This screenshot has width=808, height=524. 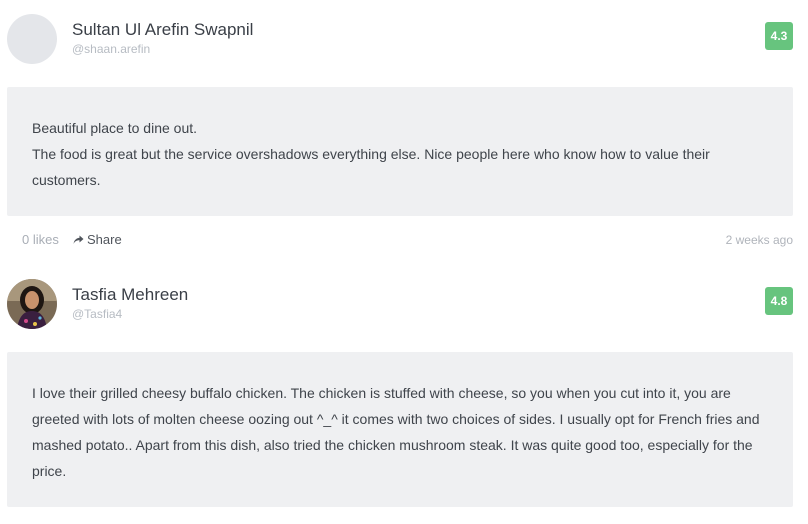 What do you see at coordinates (404, 302) in the screenshot?
I see `review-header: Tasfia Mehreen @Tasfia4 4.8` at bounding box center [404, 302].